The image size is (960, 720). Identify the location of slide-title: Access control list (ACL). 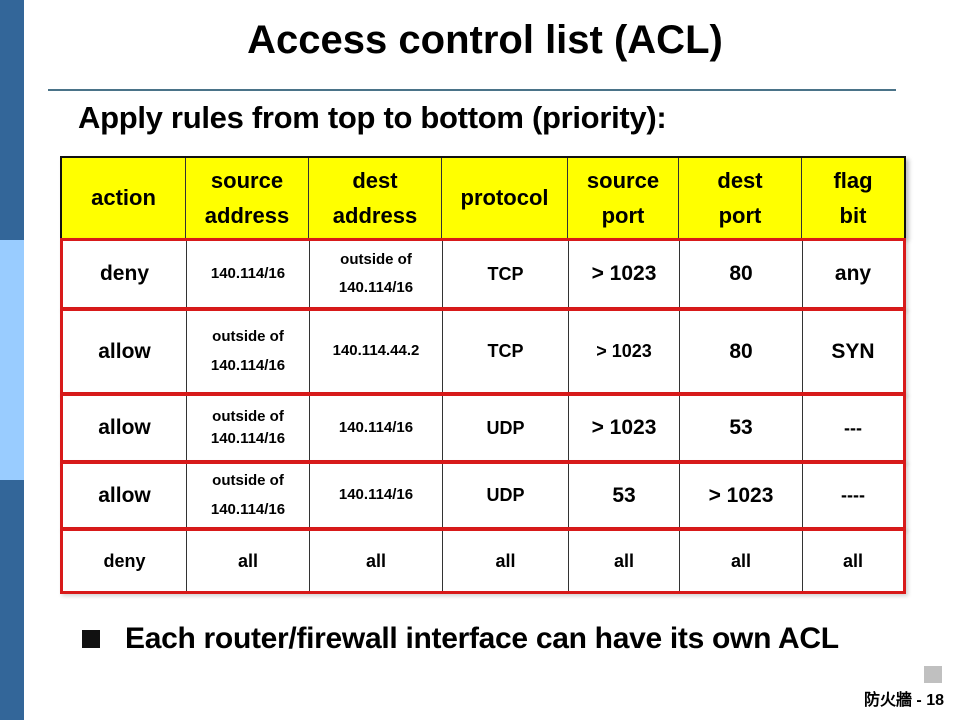
(485, 40).